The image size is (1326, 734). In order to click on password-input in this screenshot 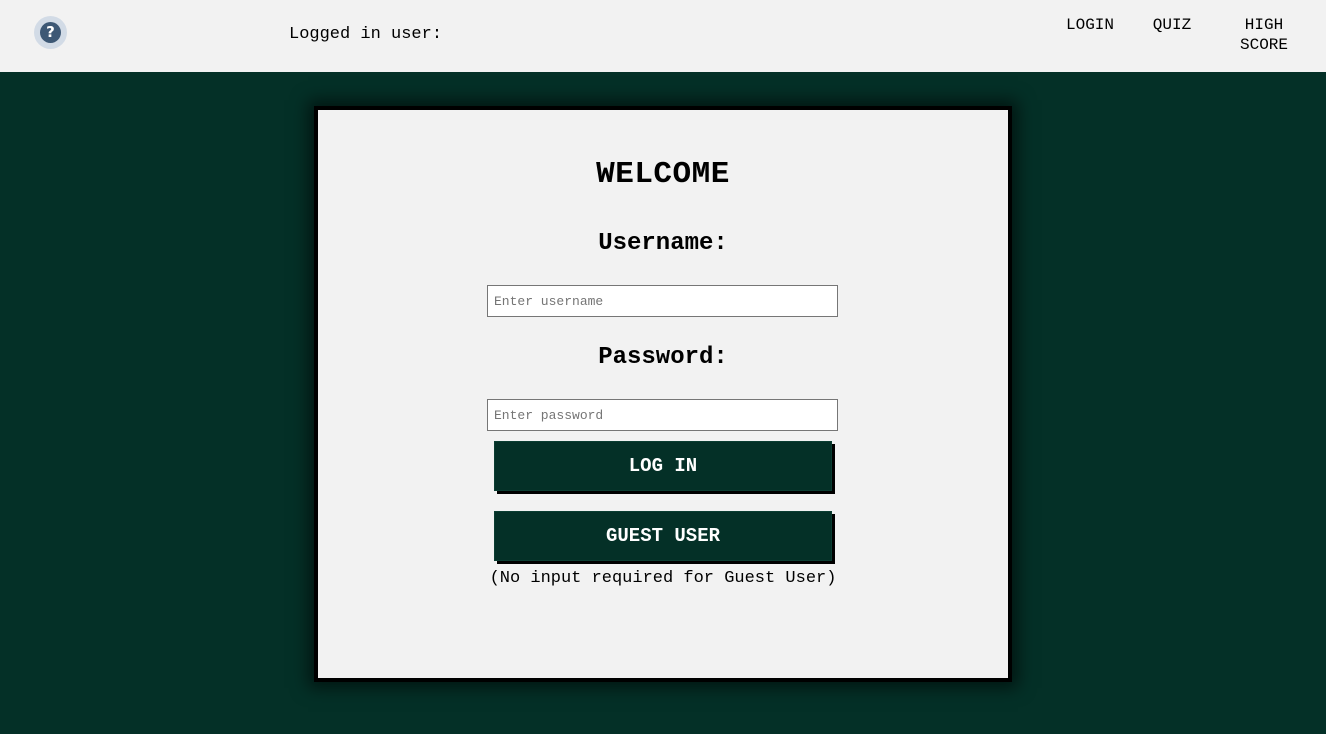, I will do `click(662, 415)`.